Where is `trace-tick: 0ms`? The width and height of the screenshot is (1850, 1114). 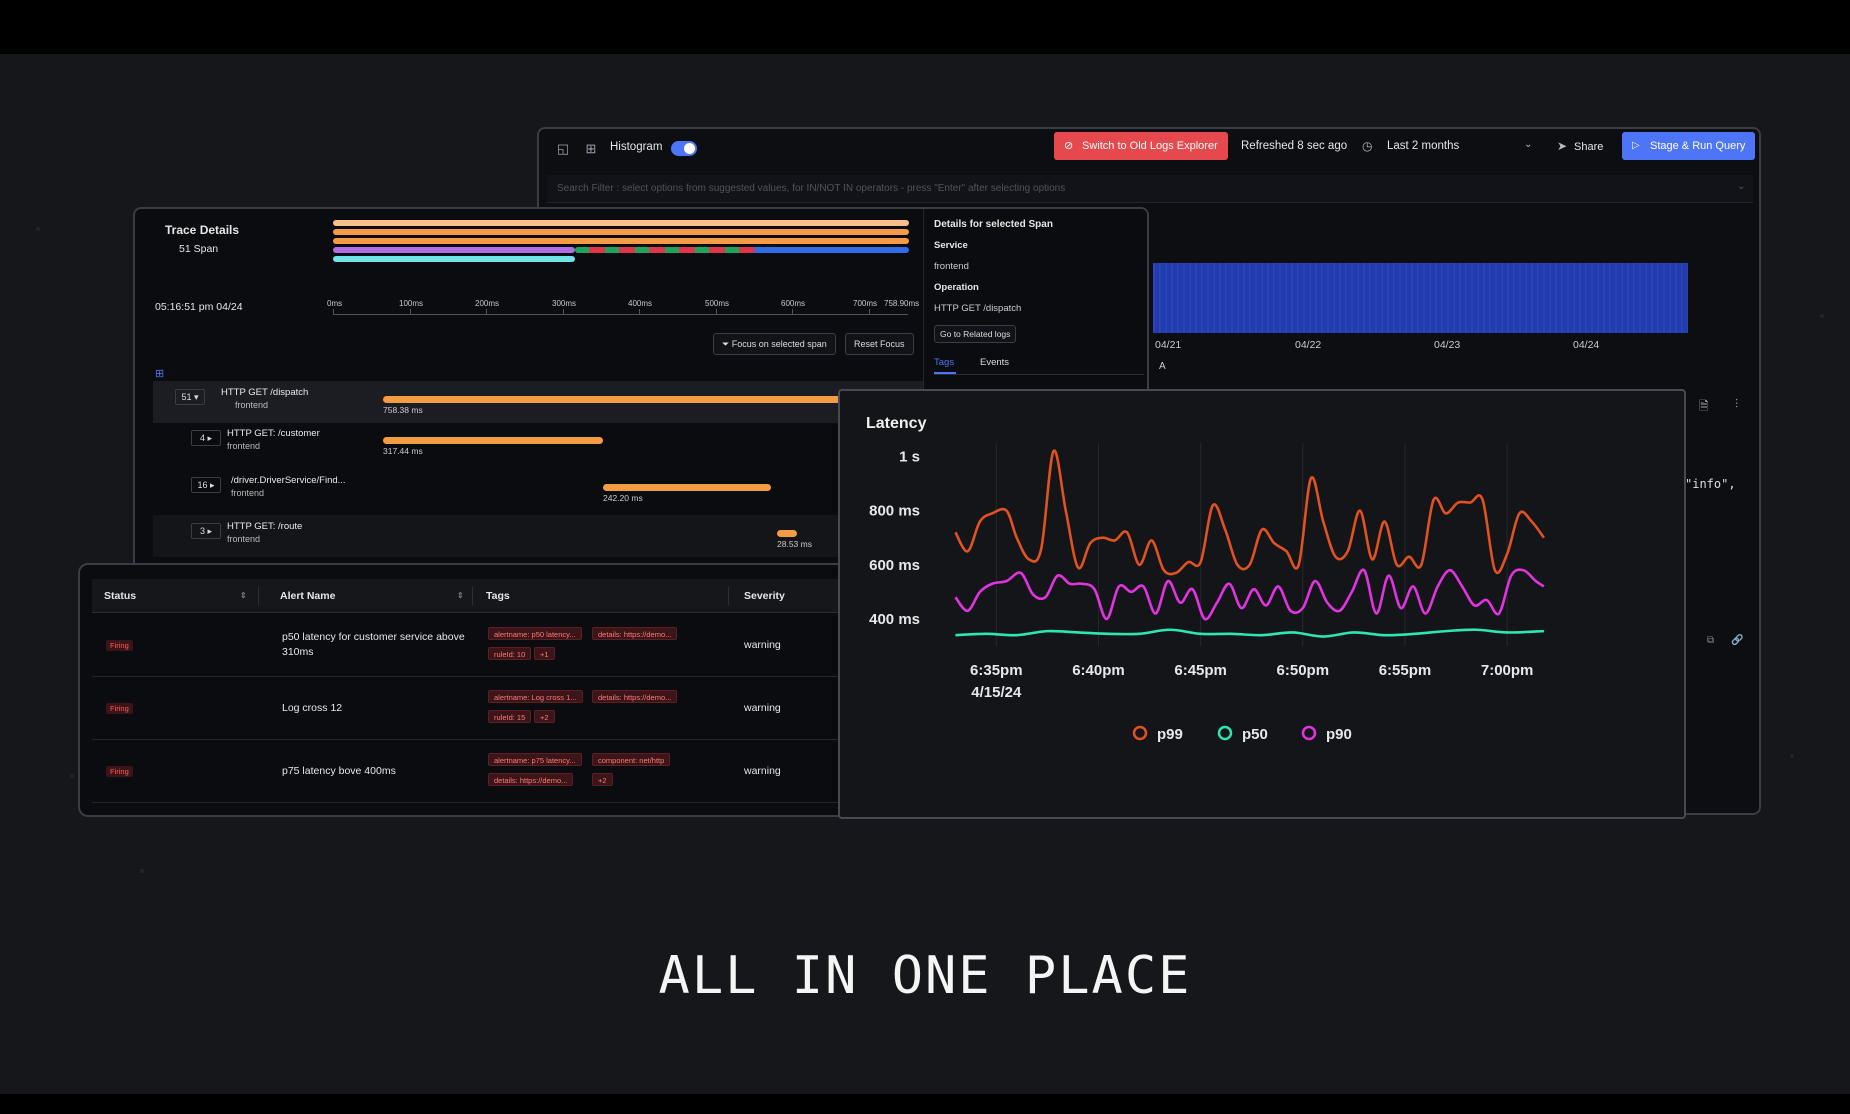 trace-tick: 0ms is located at coordinates (335, 303).